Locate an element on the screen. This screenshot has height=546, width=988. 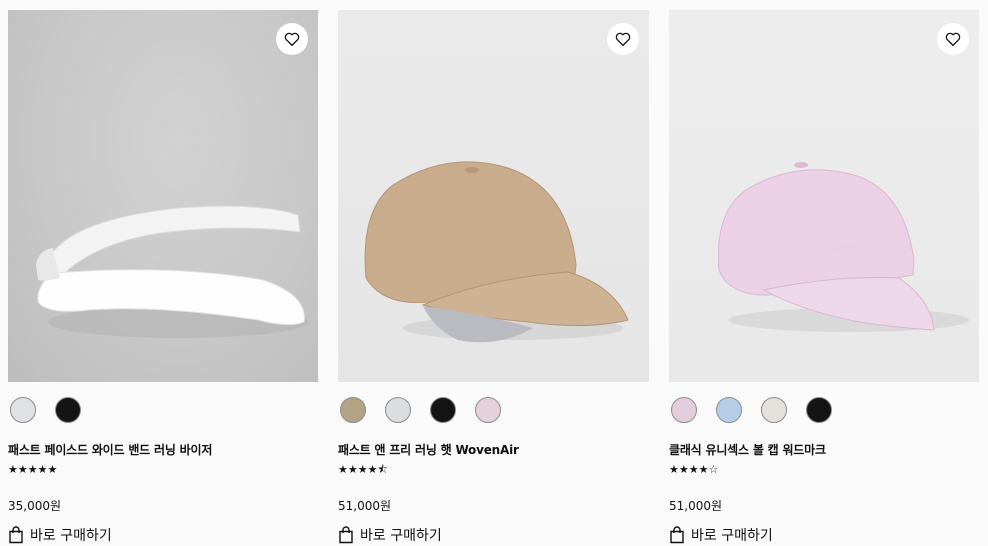
pink-ball-cap-image: lululemon is located at coordinates (843, 247).